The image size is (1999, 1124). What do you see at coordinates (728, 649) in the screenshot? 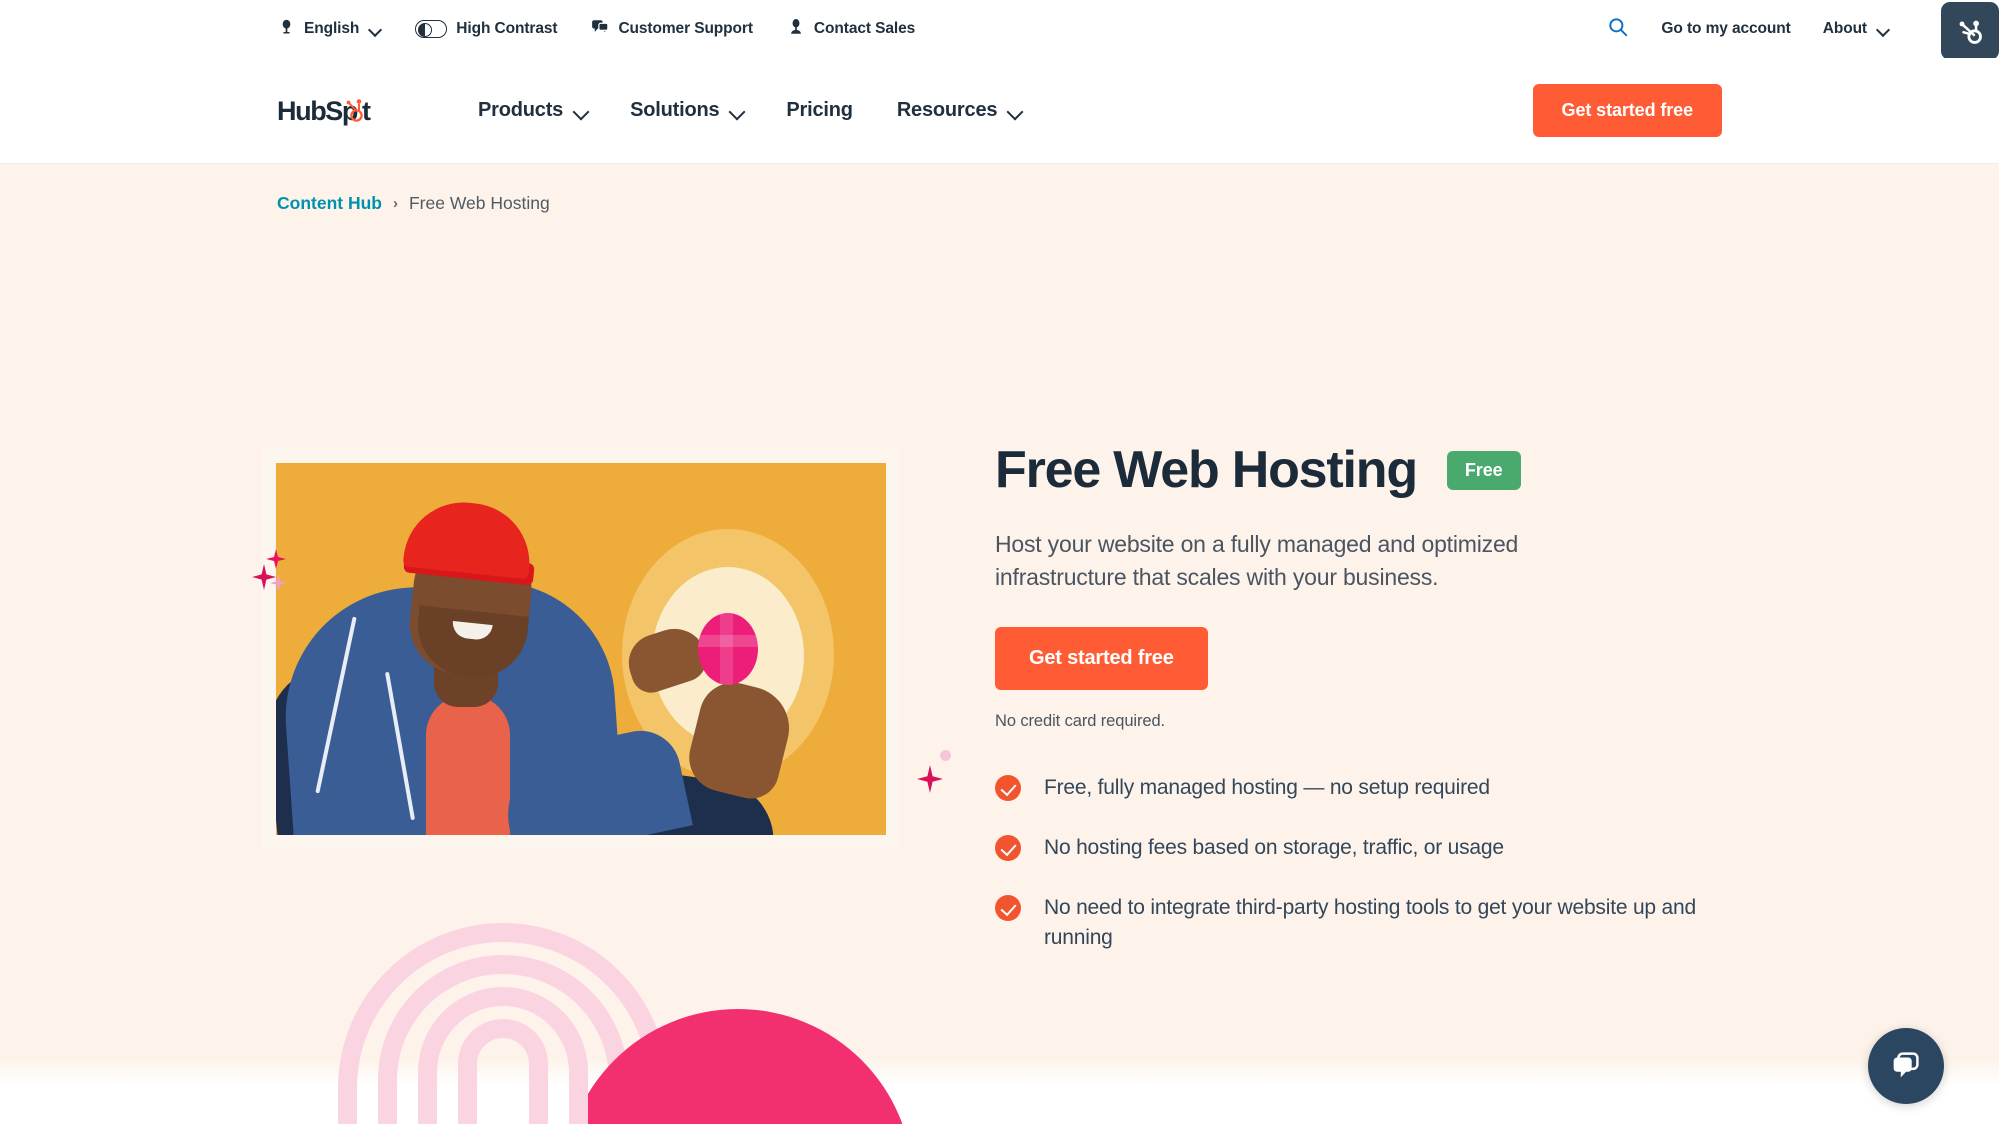
I see `pink-orb` at bounding box center [728, 649].